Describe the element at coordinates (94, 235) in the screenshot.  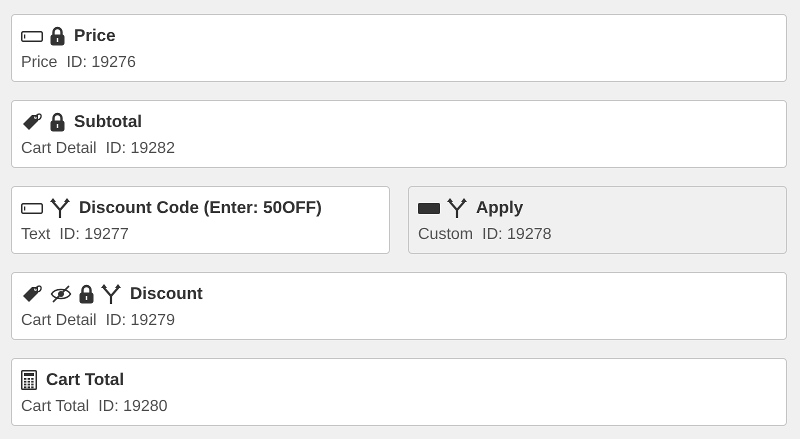
I see `field-id: ID: 19277` at that location.